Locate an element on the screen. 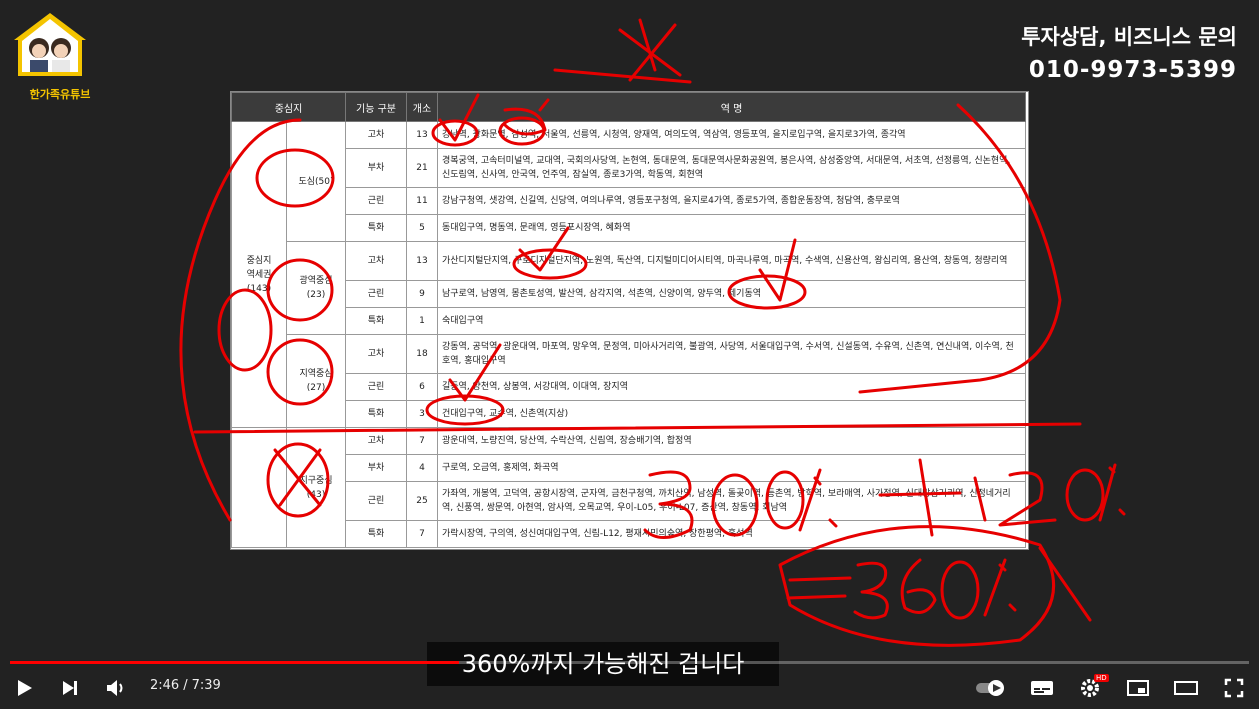  autoplay-toggle is located at coordinates (991, 687).